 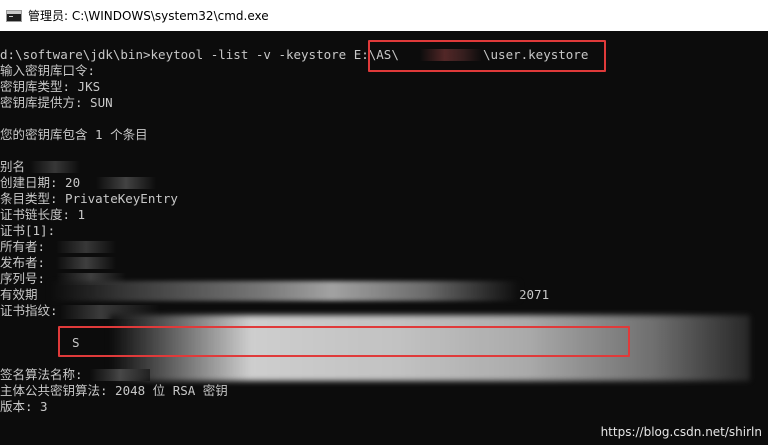 I want to click on console-line-created: 创建日期: 20, so click(x=40, y=182).